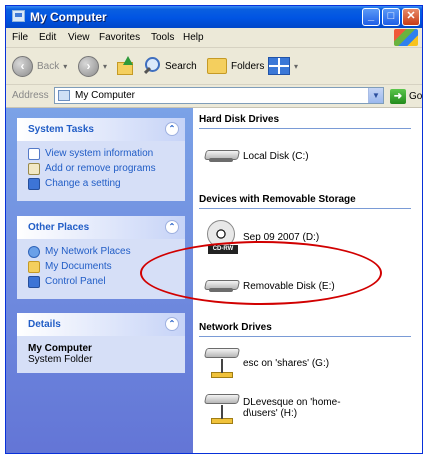 The height and width of the screenshot is (457, 430). I want to click on place-label: My Network Places, so click(88, 251).